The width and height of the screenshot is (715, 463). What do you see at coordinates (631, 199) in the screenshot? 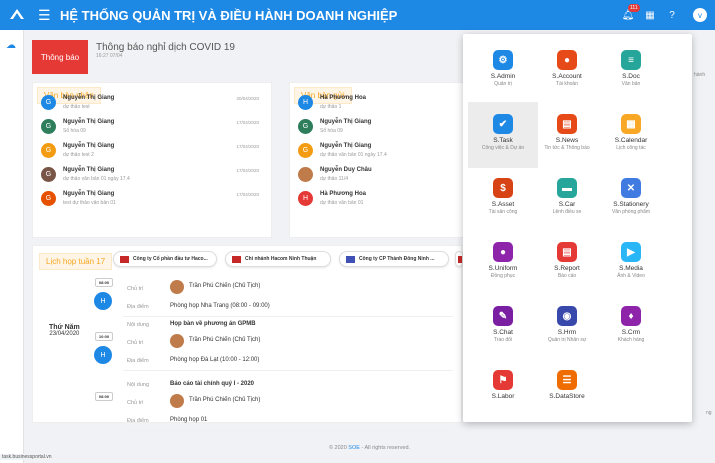
I see `app-stationery: ✕ S.Stationery Văn phòng phẩm` at bounding box center [631, 199].